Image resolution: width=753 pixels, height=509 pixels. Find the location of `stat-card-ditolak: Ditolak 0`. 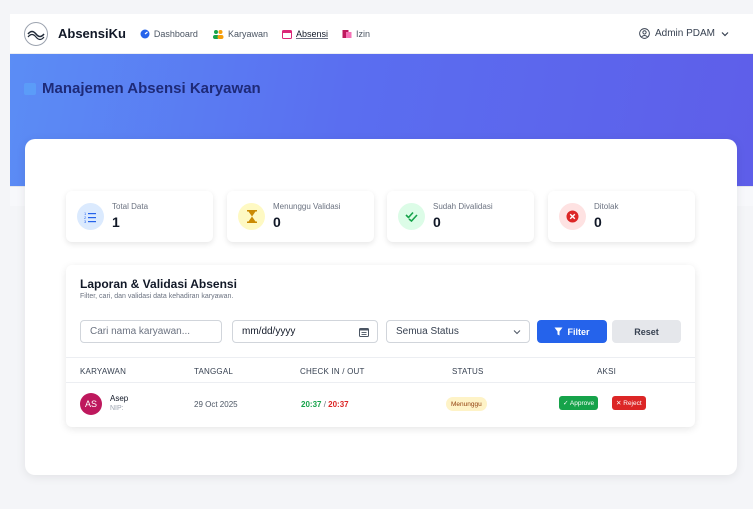

stat-card-ditolak: Ditolak 0 is located at coordinates (621, 216).